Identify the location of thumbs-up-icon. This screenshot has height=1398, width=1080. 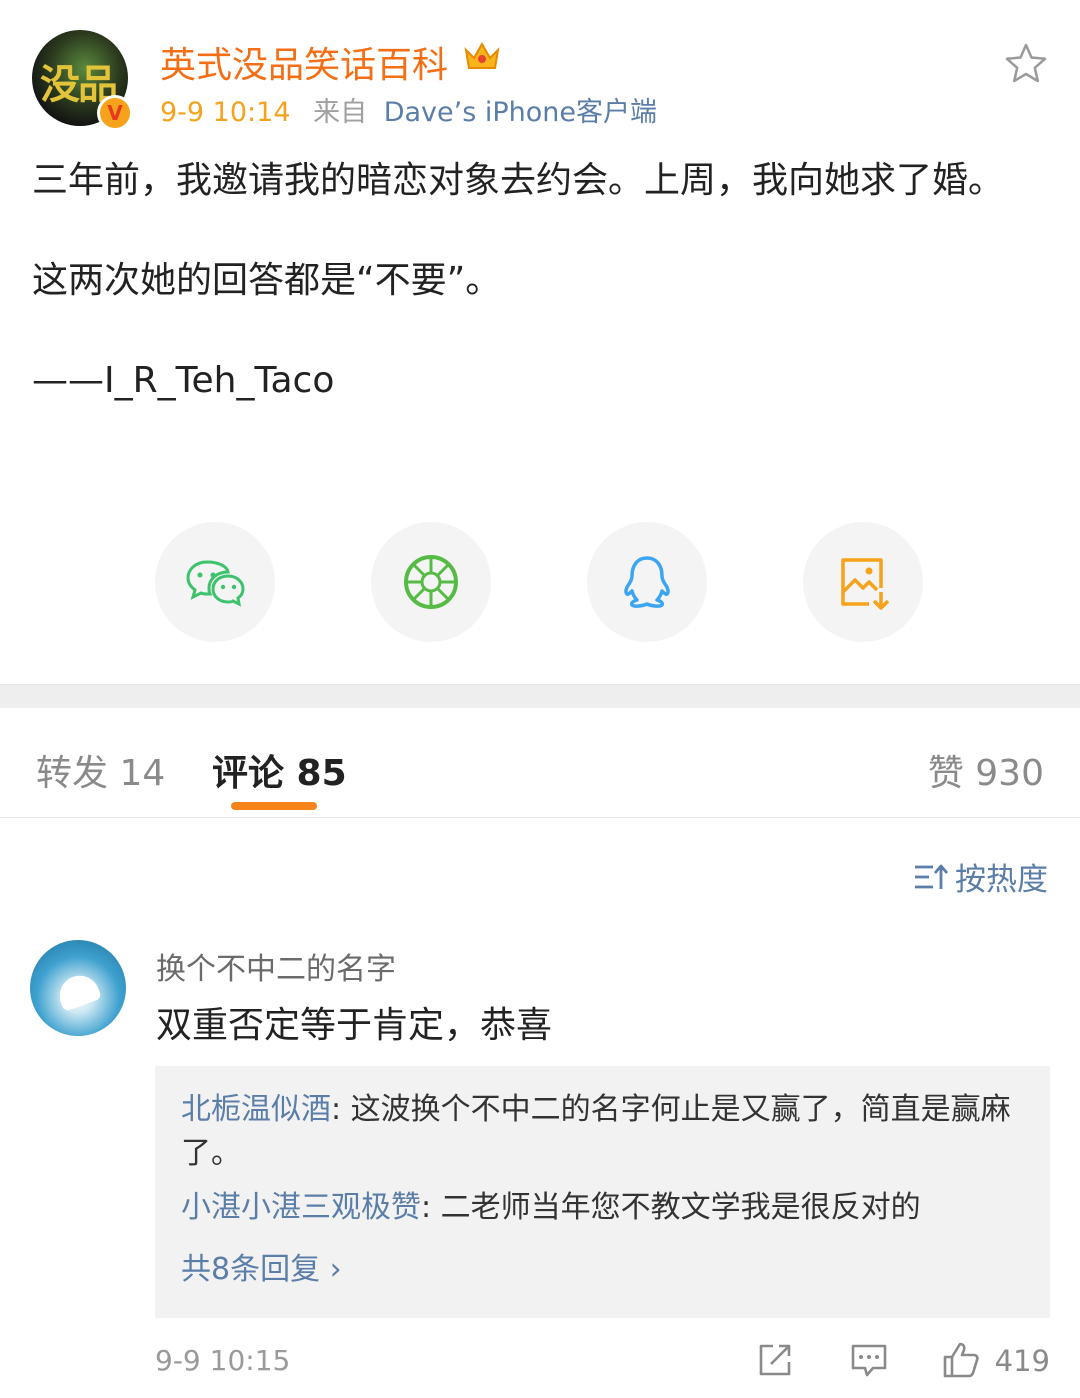
(961, 1360).